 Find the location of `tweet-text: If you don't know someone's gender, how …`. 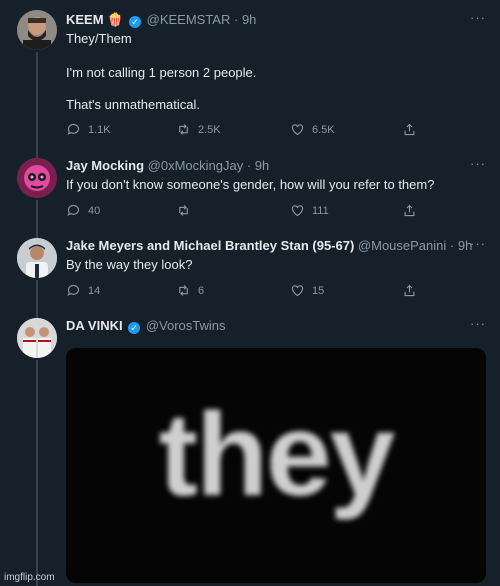

tweet-text: If you don't know someone's gender, how … is located at coordinates (250, 184).